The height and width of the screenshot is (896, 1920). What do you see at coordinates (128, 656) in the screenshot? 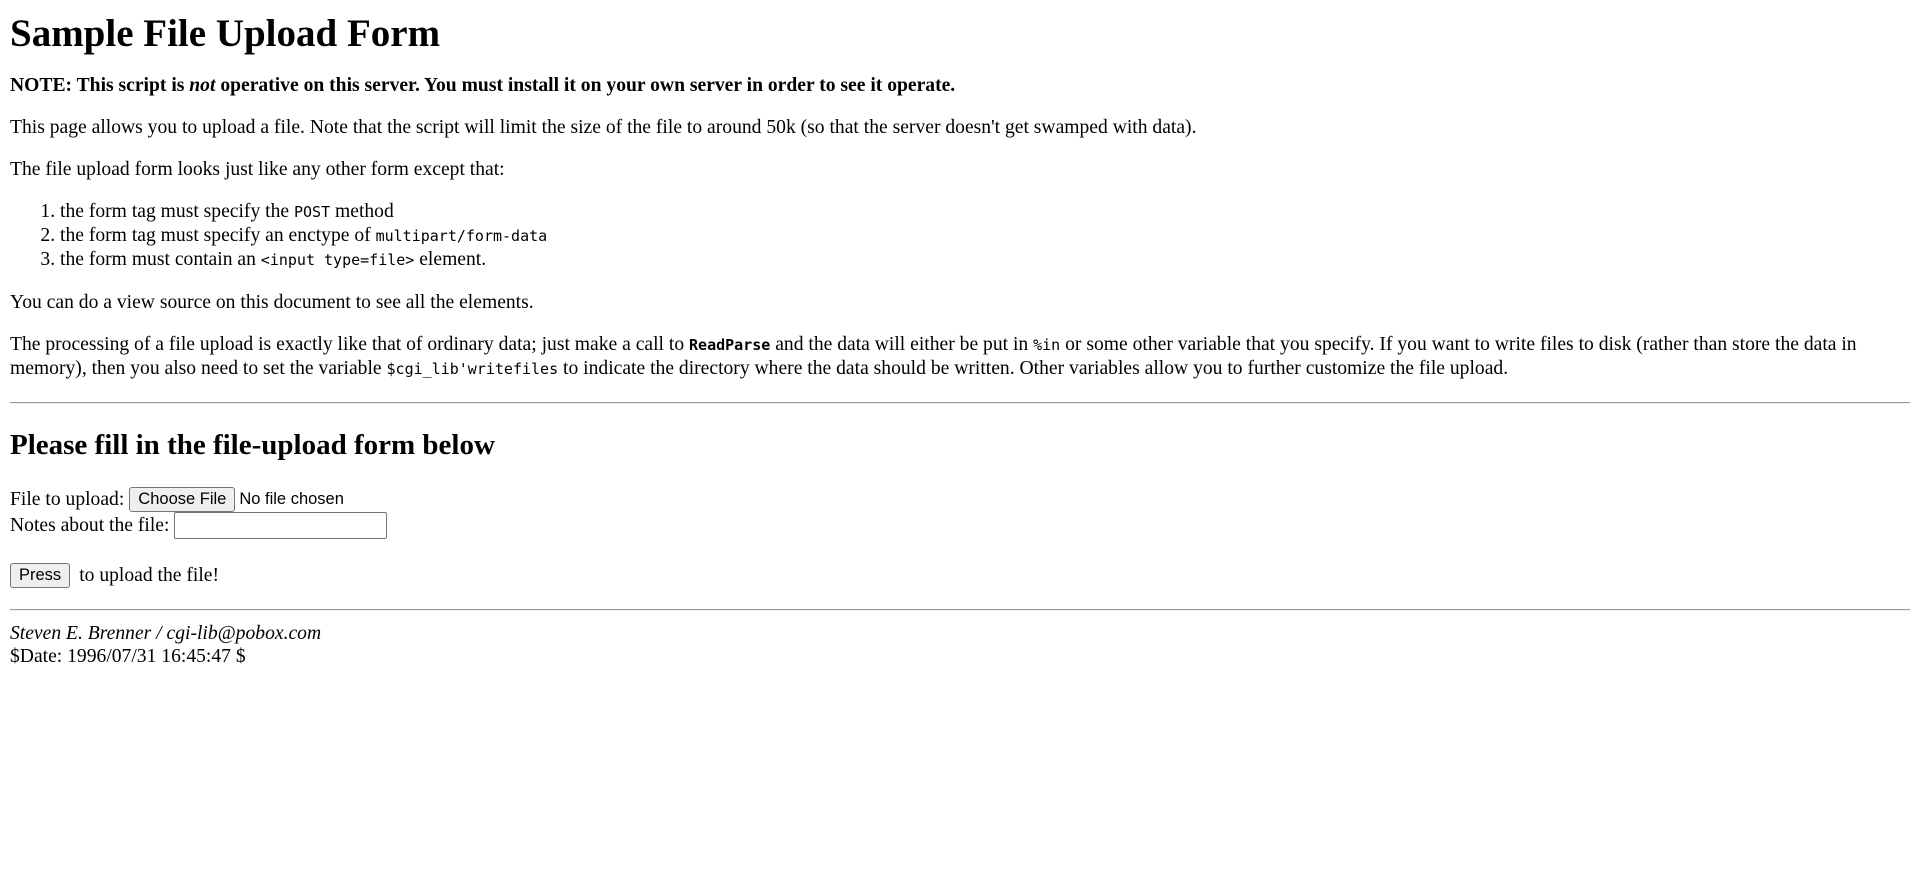
I see `revision-date: $Date: 1996/07/31 16:45:47 $` at bounding box center [128, 656].